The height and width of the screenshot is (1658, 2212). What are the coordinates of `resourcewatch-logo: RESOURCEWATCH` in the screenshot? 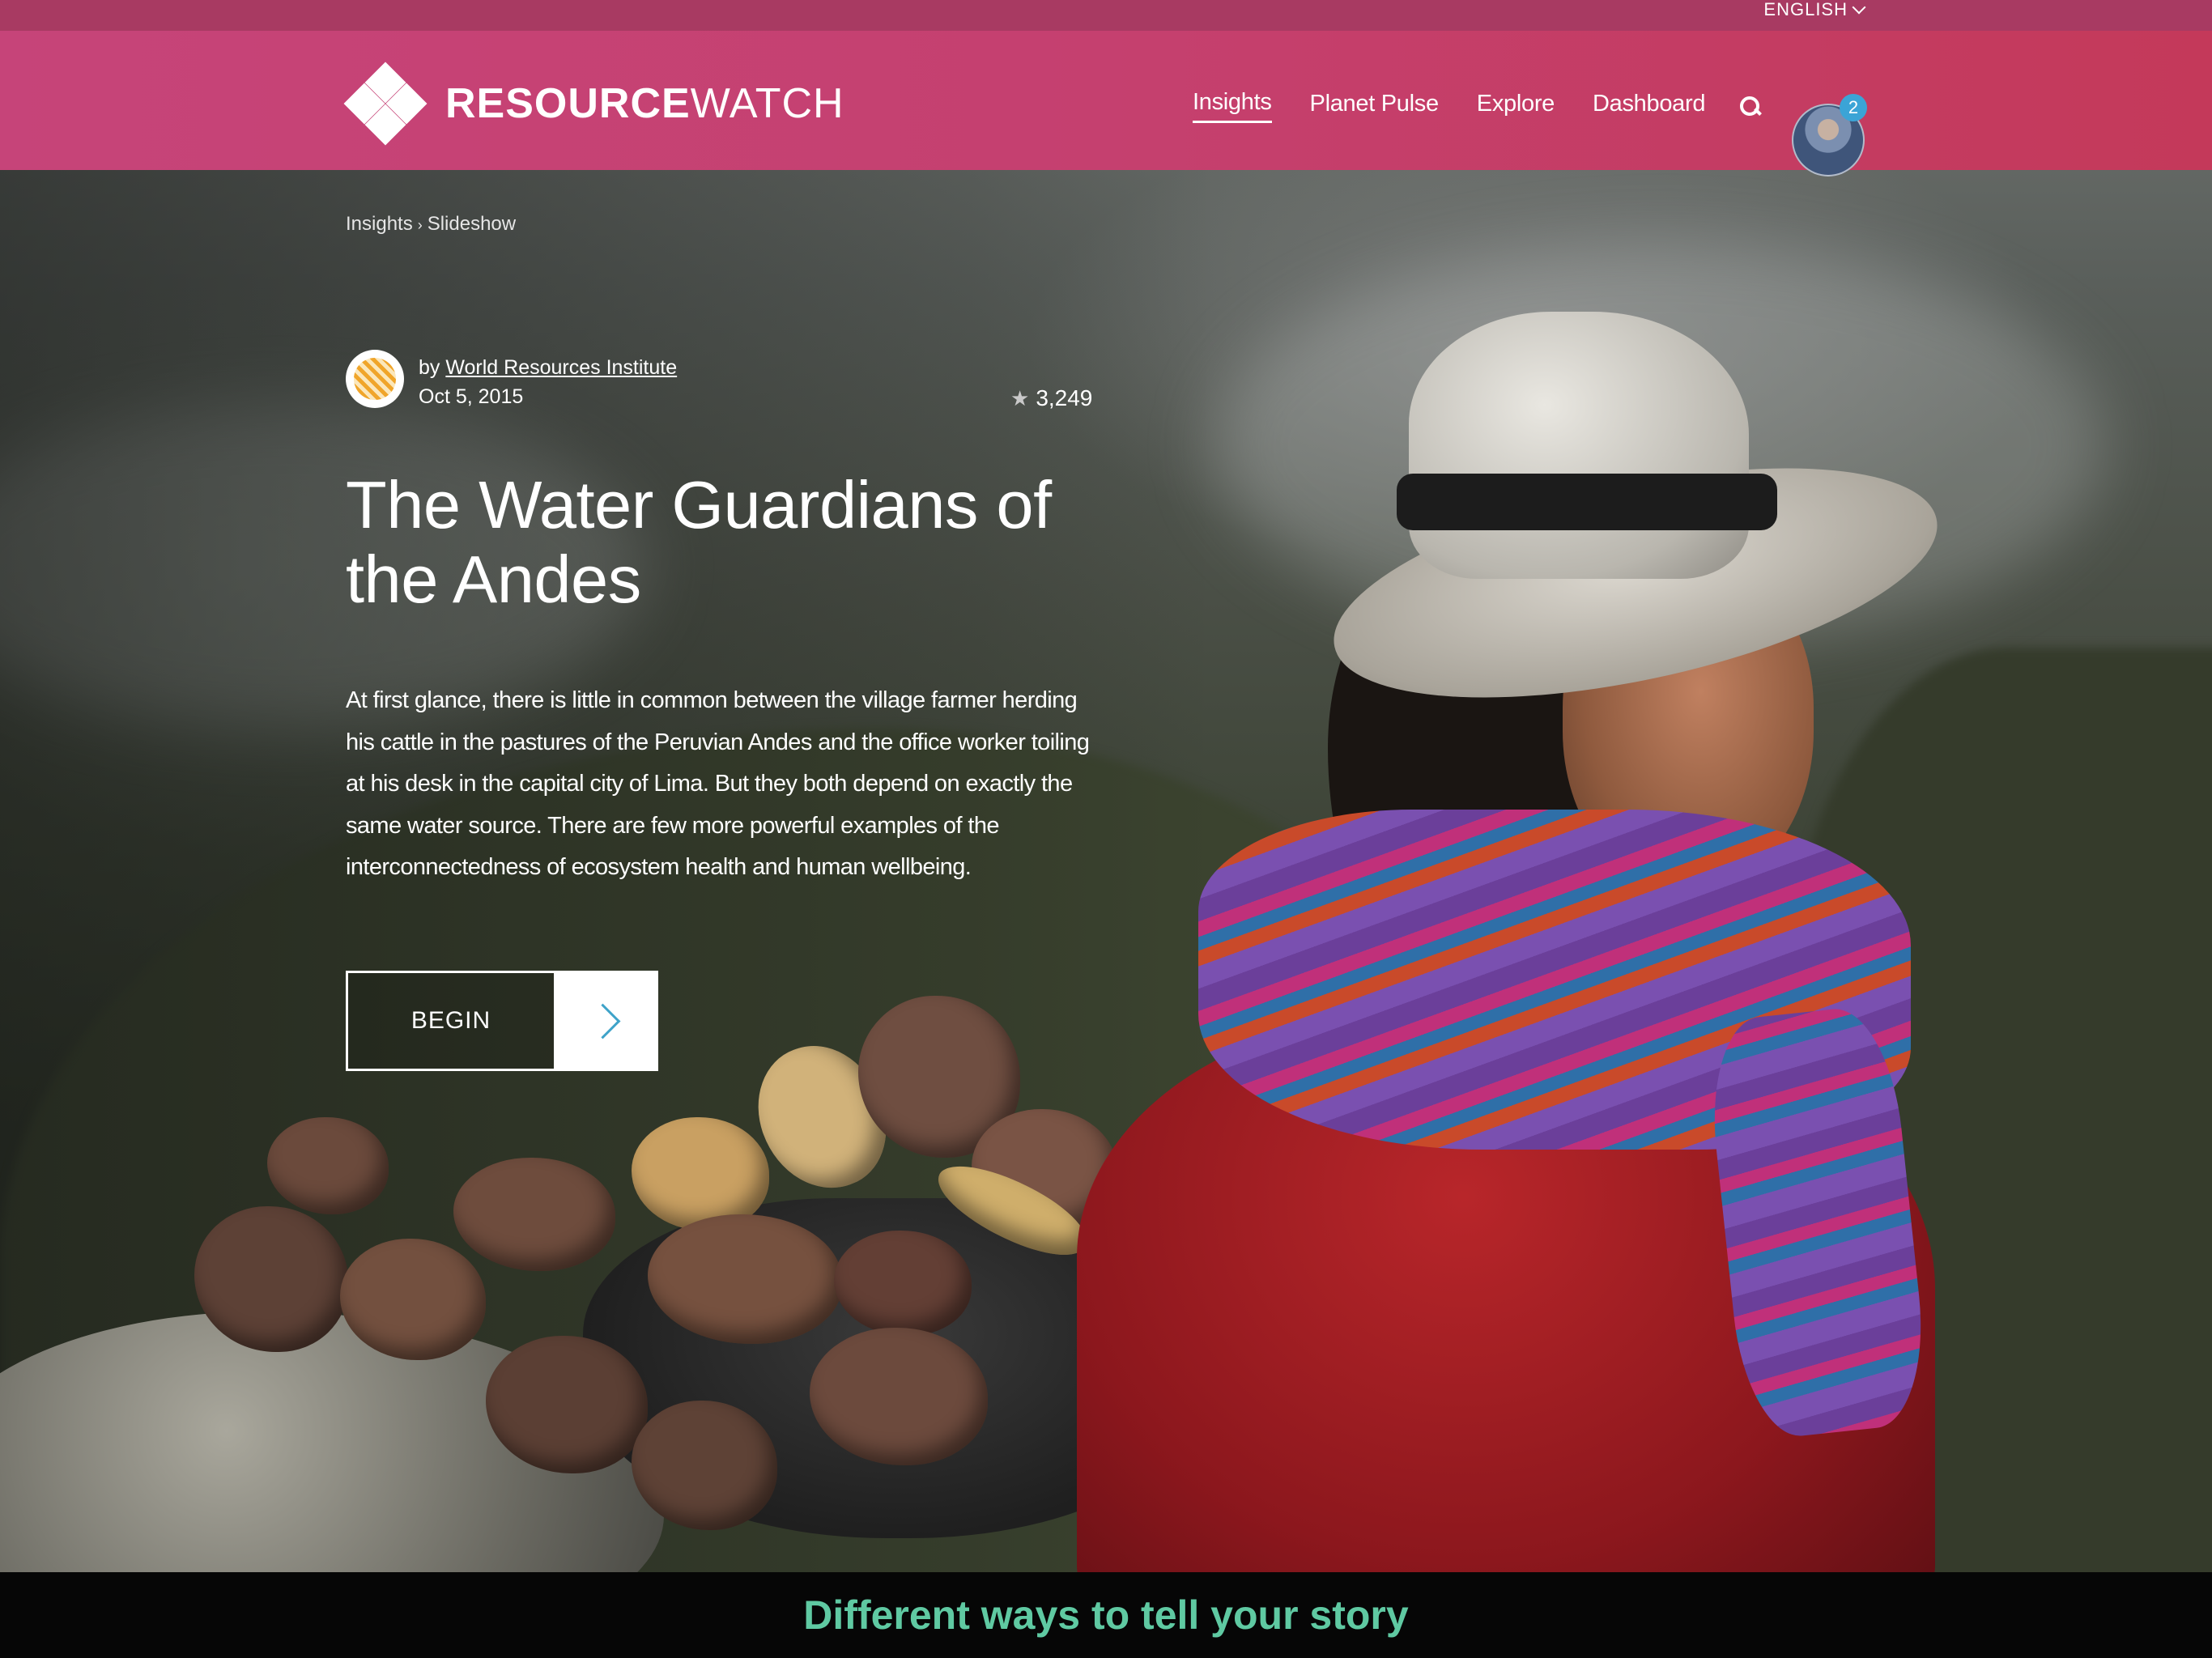 It's located at (594, 104).